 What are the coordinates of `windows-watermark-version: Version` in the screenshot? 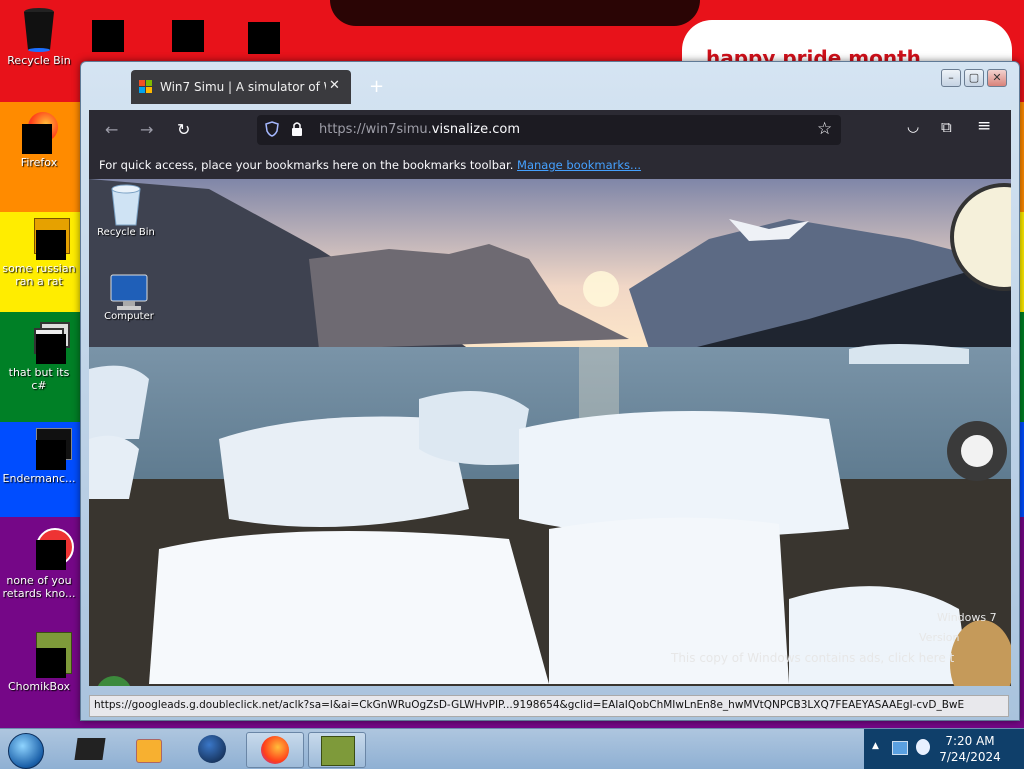 It's located at (939, 637).